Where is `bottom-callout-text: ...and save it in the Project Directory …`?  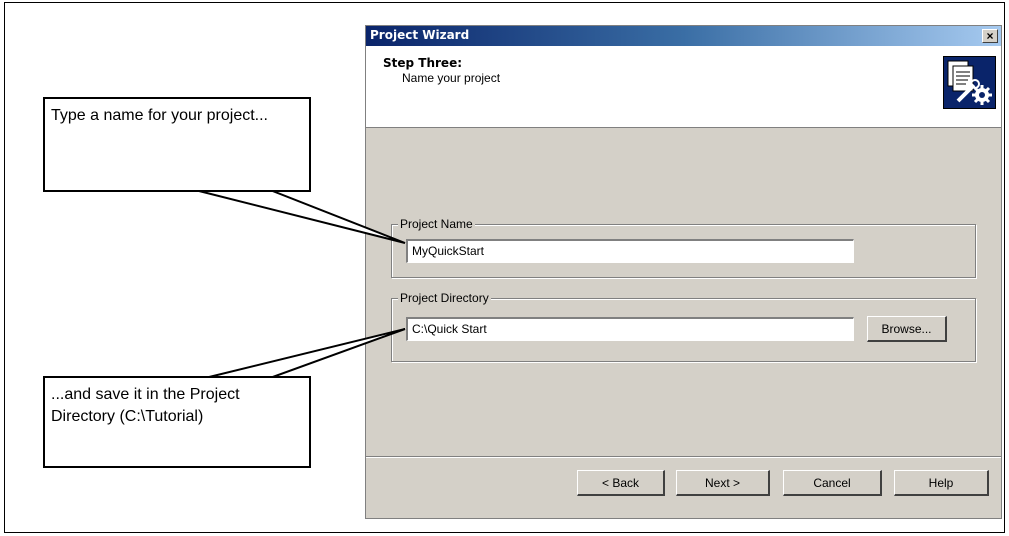 bottom-callout-text: ...and save it in the Project Directory … is located at coordinates (145, 405).